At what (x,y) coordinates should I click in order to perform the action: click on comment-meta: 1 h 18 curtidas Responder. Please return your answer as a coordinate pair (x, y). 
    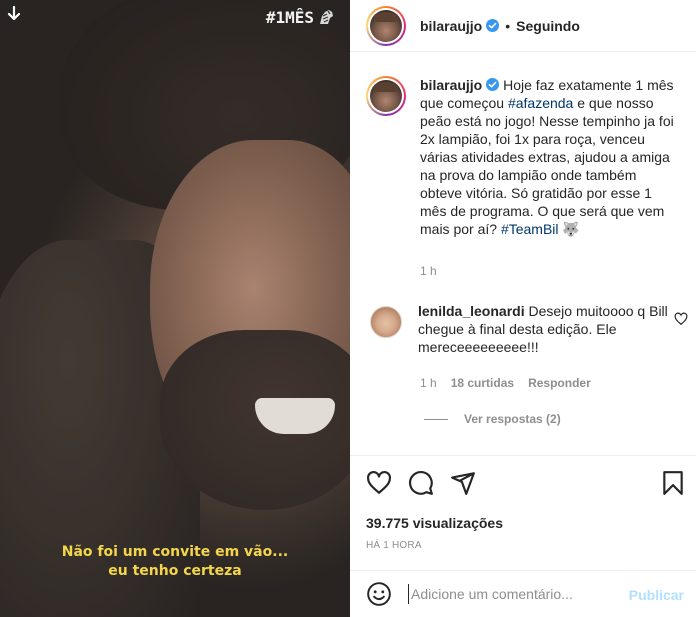
    Looking at the image, I should click on (505, 383).